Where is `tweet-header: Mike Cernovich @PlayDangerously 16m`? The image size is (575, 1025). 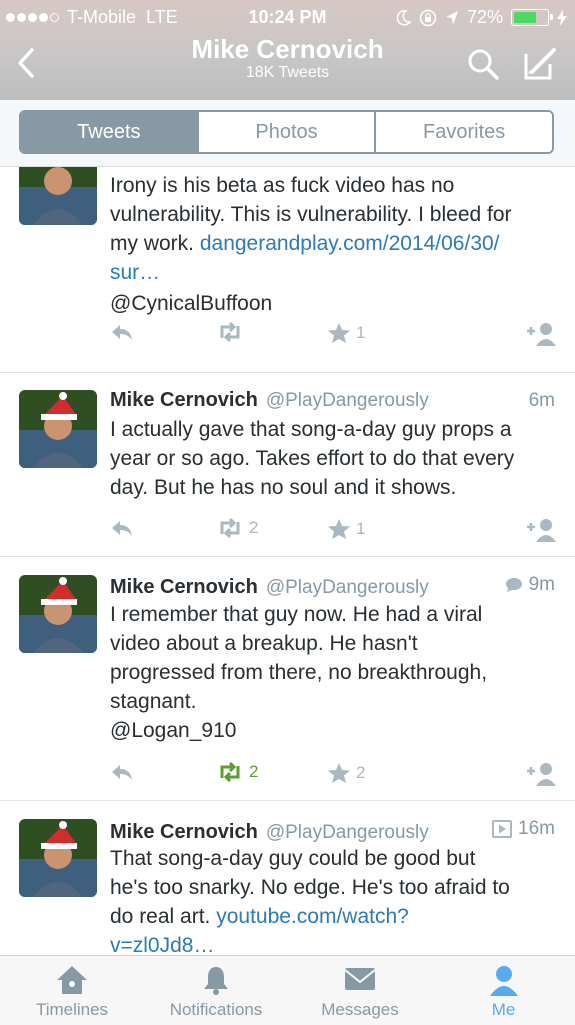
tweet-header: Mike Cernovich @PlayDangerously 16m is located at coordinates (332, 832).